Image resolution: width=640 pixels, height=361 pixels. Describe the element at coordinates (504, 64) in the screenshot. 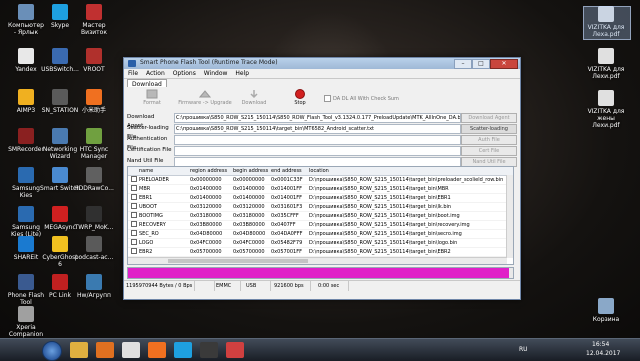

I see `close-button: ✕` at that location.